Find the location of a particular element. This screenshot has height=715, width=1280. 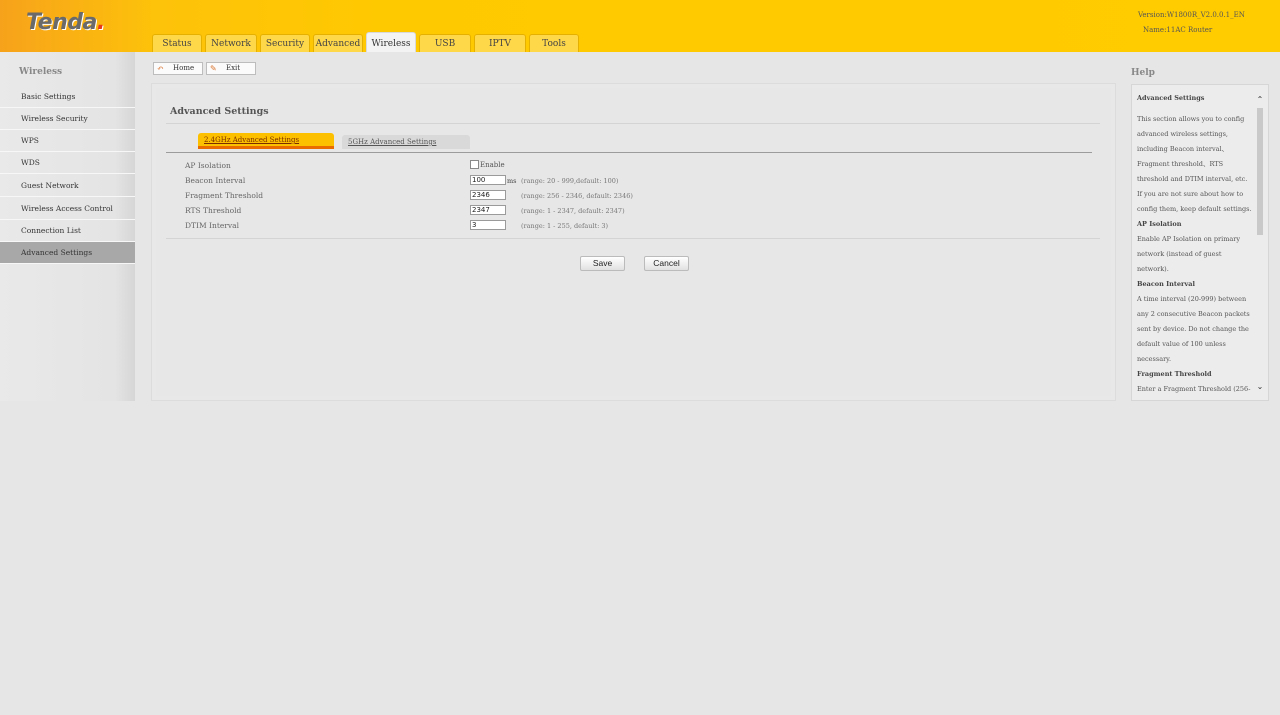

page-title: Advanced Settings is located at coordinates (219, 111).